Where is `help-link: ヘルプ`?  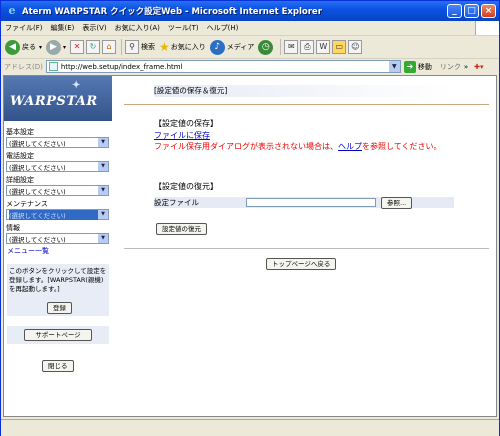
help-link: ヘルプ is located at coordinates (350, 146).